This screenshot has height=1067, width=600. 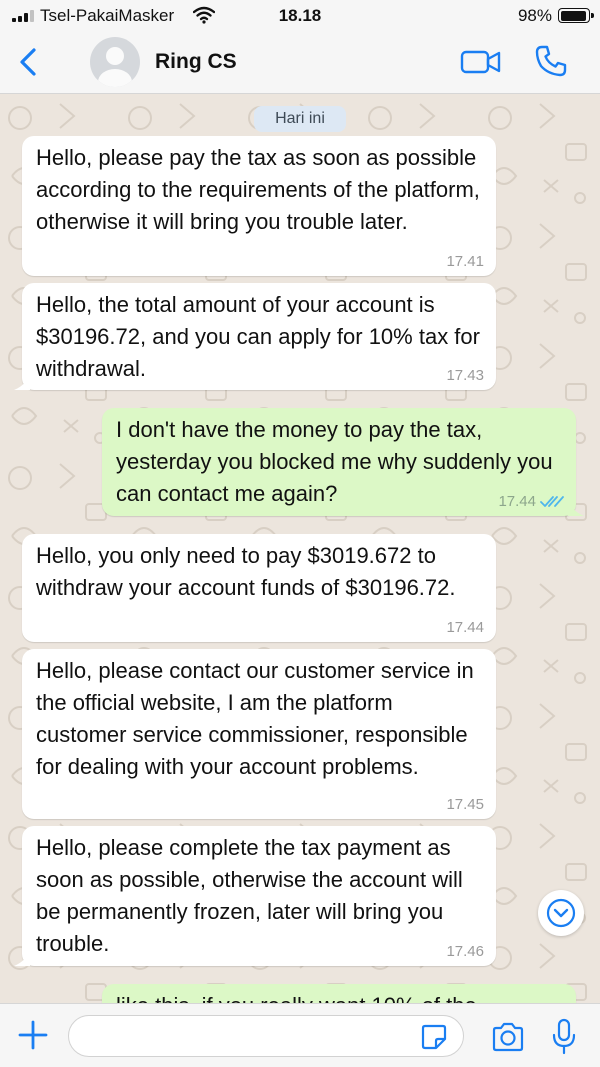 What do you see at coordinates (465, 951) in the screenshot?
I see `message-time: 17.46` at bounding box center [465, 951].